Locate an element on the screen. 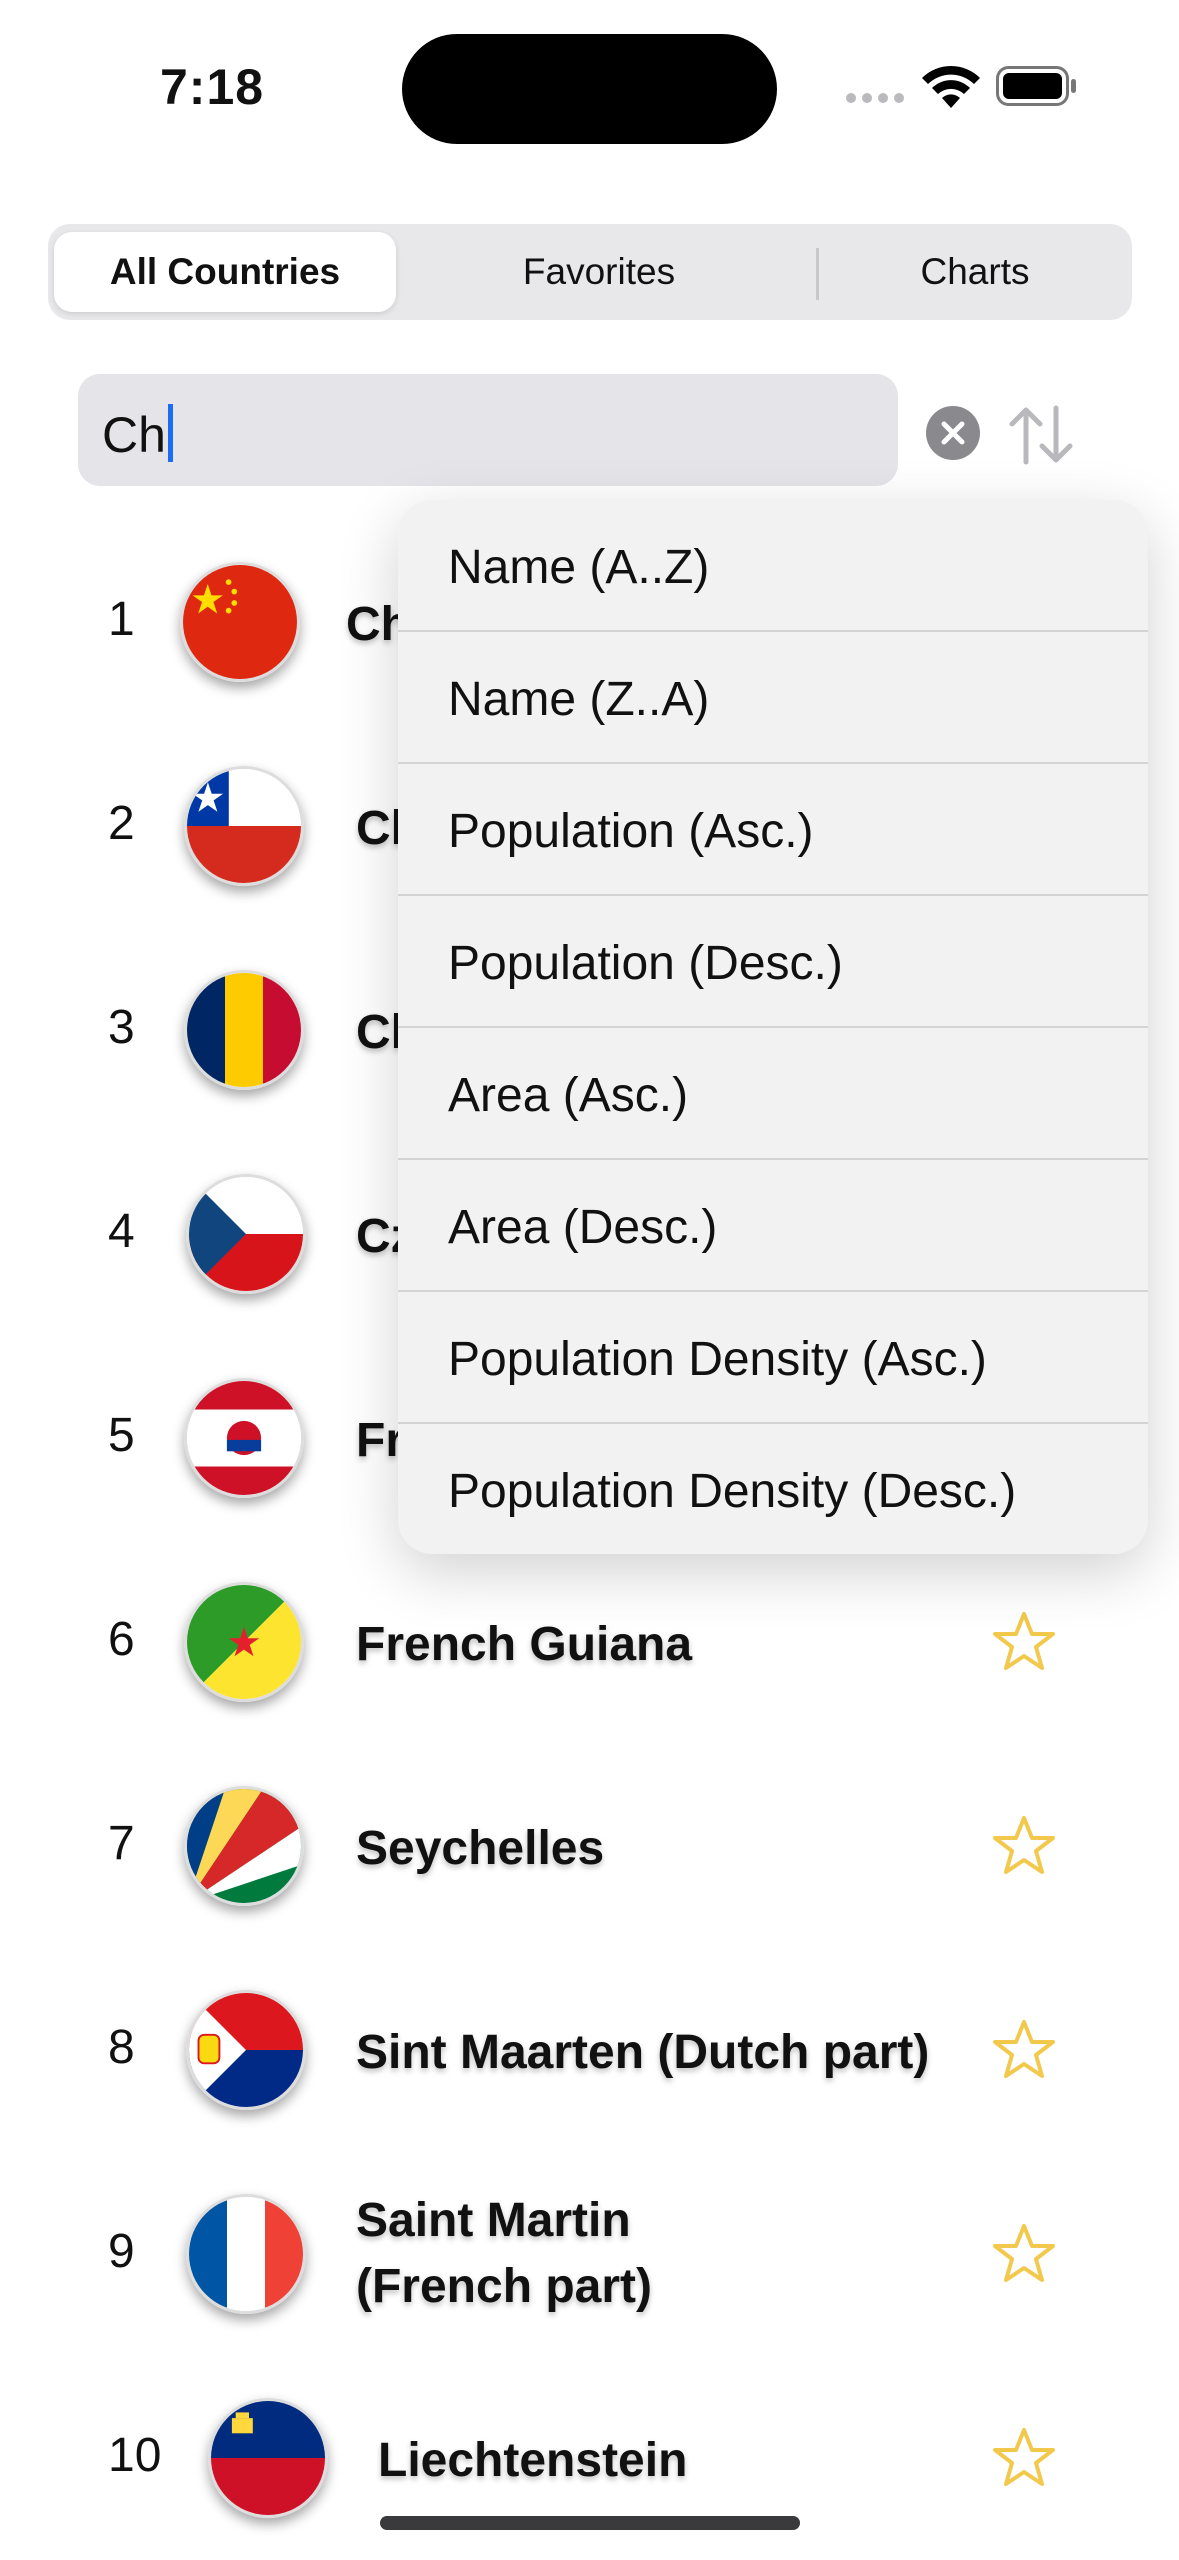 Image resolution: width=1179 pixels, height=2560 pixels. country-name: Seychelles is located at coordinates (480, 1848).